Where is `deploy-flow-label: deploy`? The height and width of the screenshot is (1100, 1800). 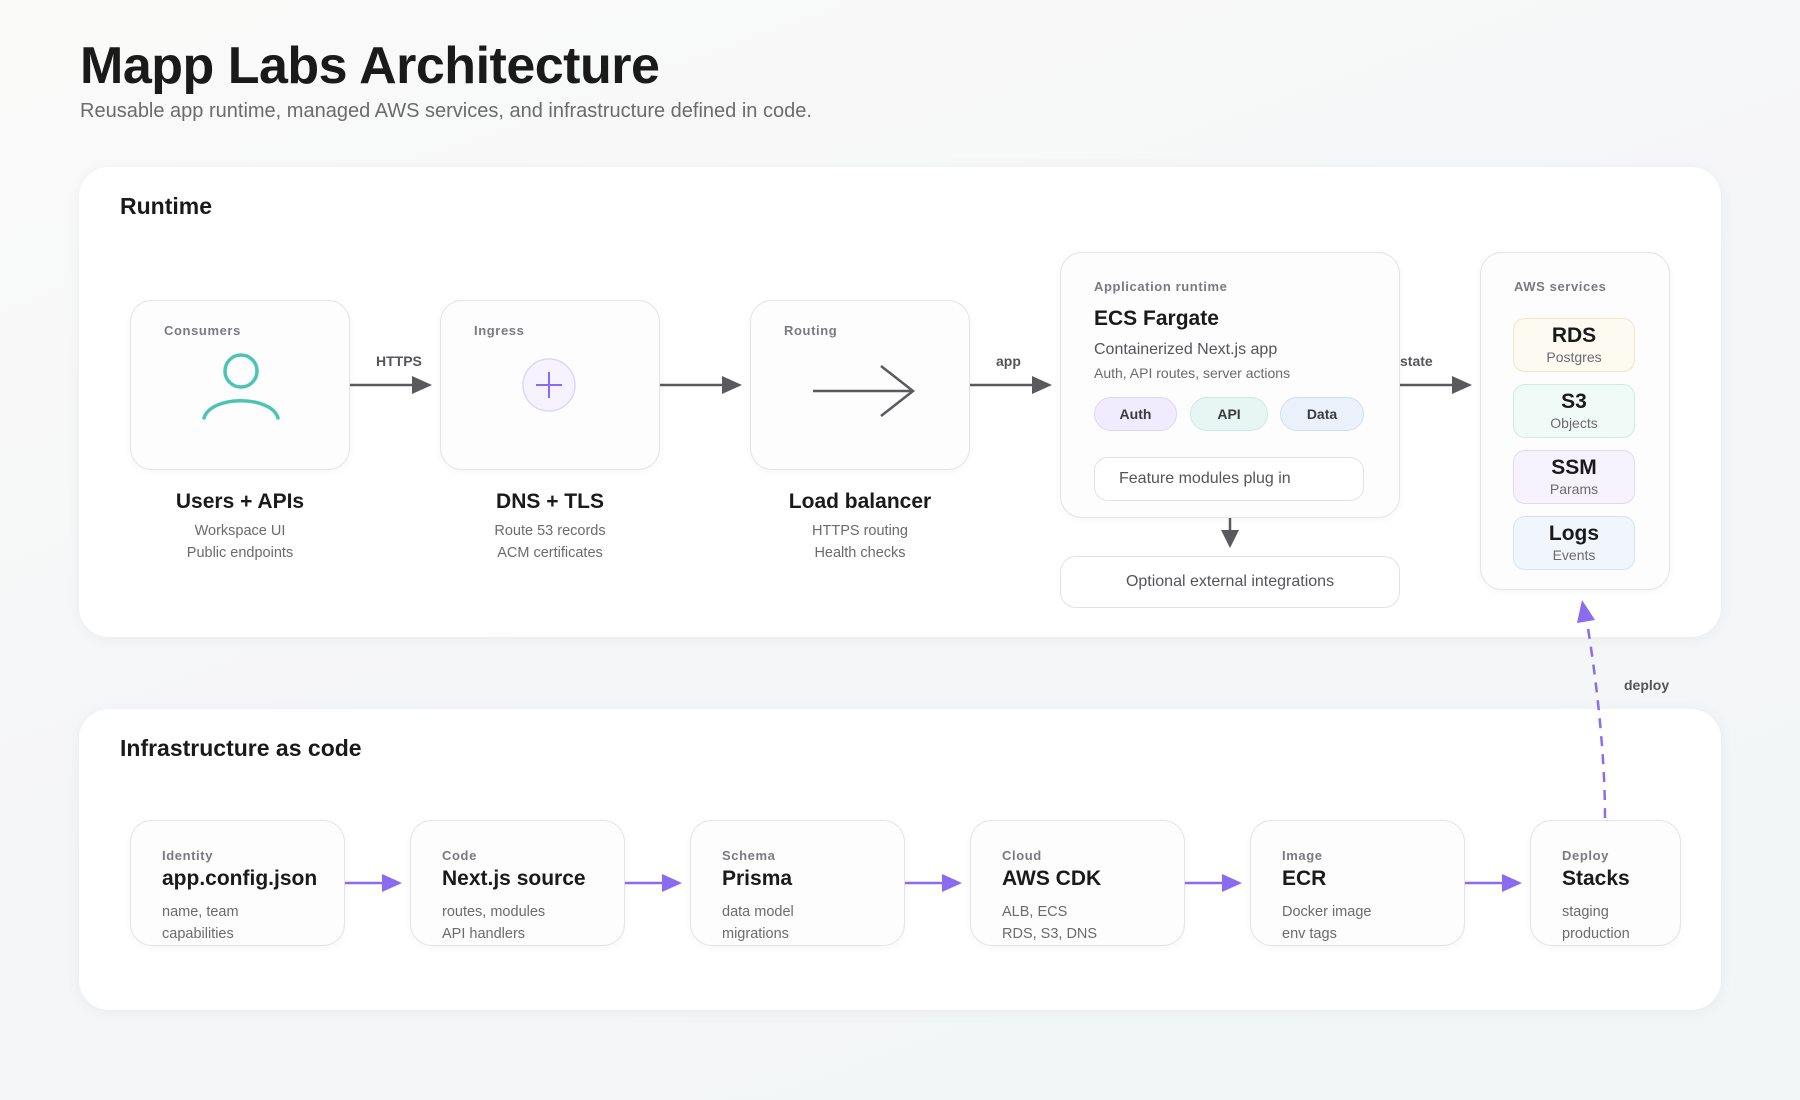
deploy-flow-label: deploy is located at coordinates (1647, 685).